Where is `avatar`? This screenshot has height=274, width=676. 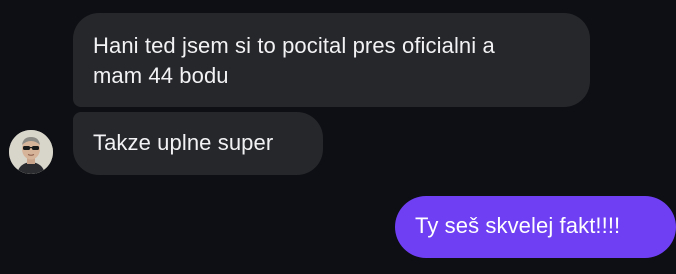 avatar is located at coordinates (31, 152).